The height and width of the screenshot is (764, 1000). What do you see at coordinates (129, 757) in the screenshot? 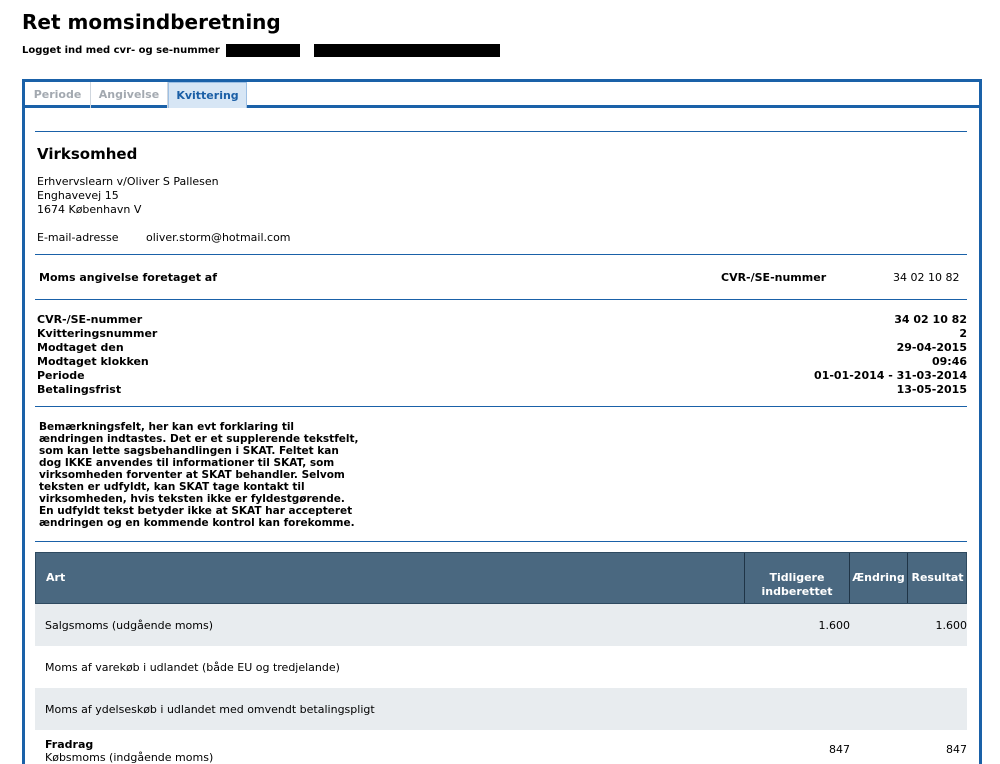
I see `row-label: Købsmoms (indgående moms)` at bounding box center [129, 757].